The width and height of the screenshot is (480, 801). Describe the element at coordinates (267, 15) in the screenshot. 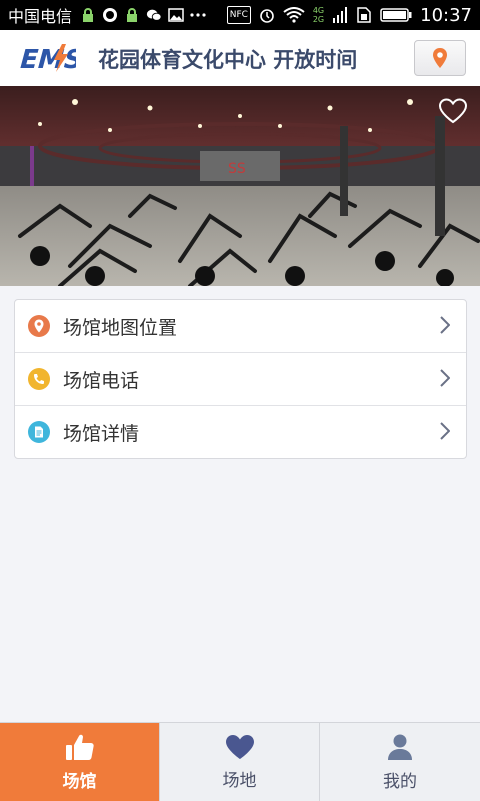

I see `alarm-icon` at that location.